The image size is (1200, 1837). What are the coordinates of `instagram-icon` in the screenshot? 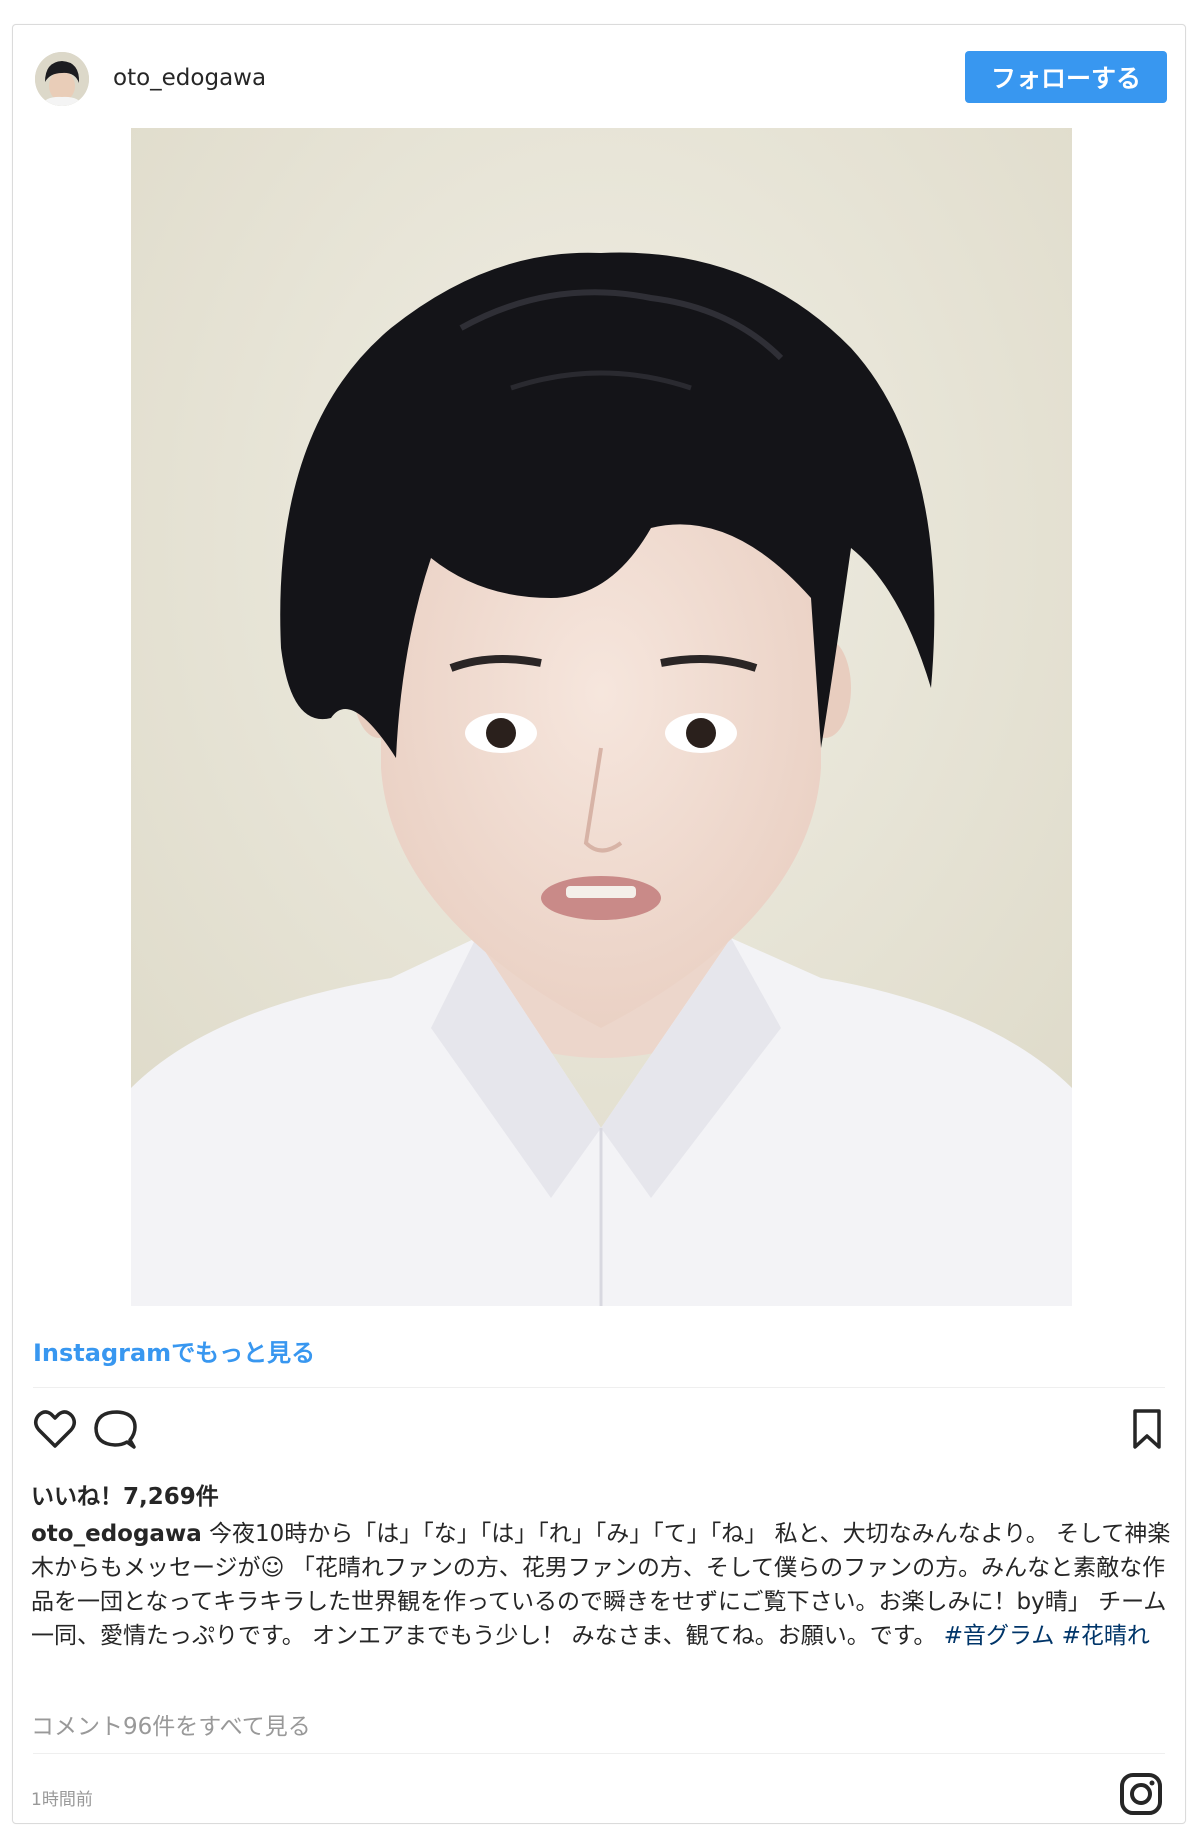 It's located at (1141, 1794).